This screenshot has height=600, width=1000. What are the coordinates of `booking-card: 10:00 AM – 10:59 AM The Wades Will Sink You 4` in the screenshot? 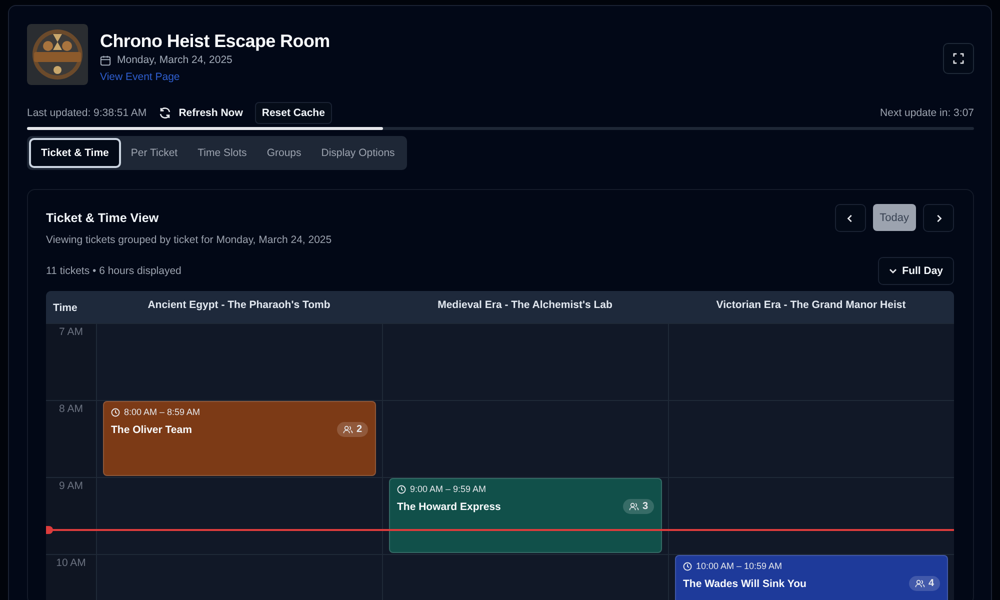 It's located at (811, 577).